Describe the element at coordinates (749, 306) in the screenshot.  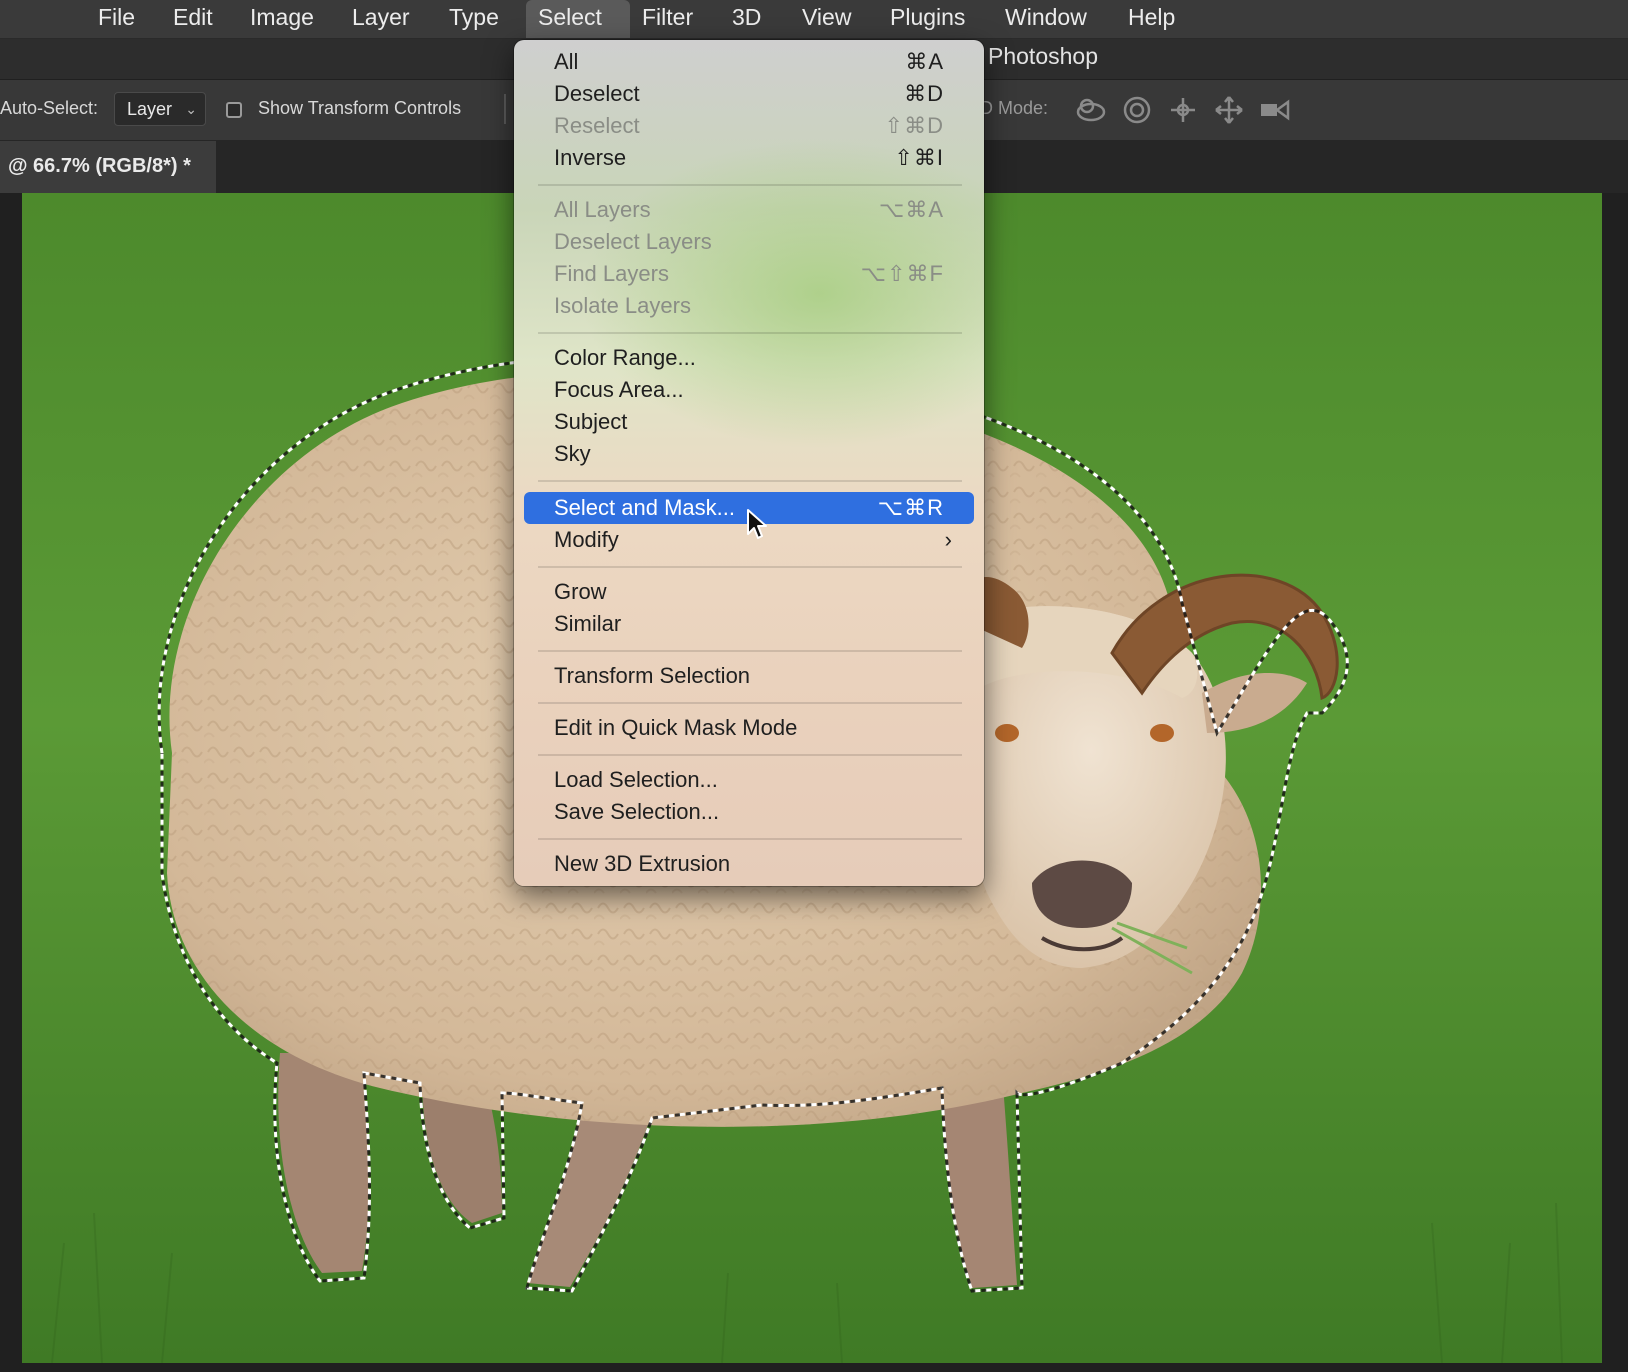
I see `menu-item-isolate-layers: Isolate Layers` at that location.